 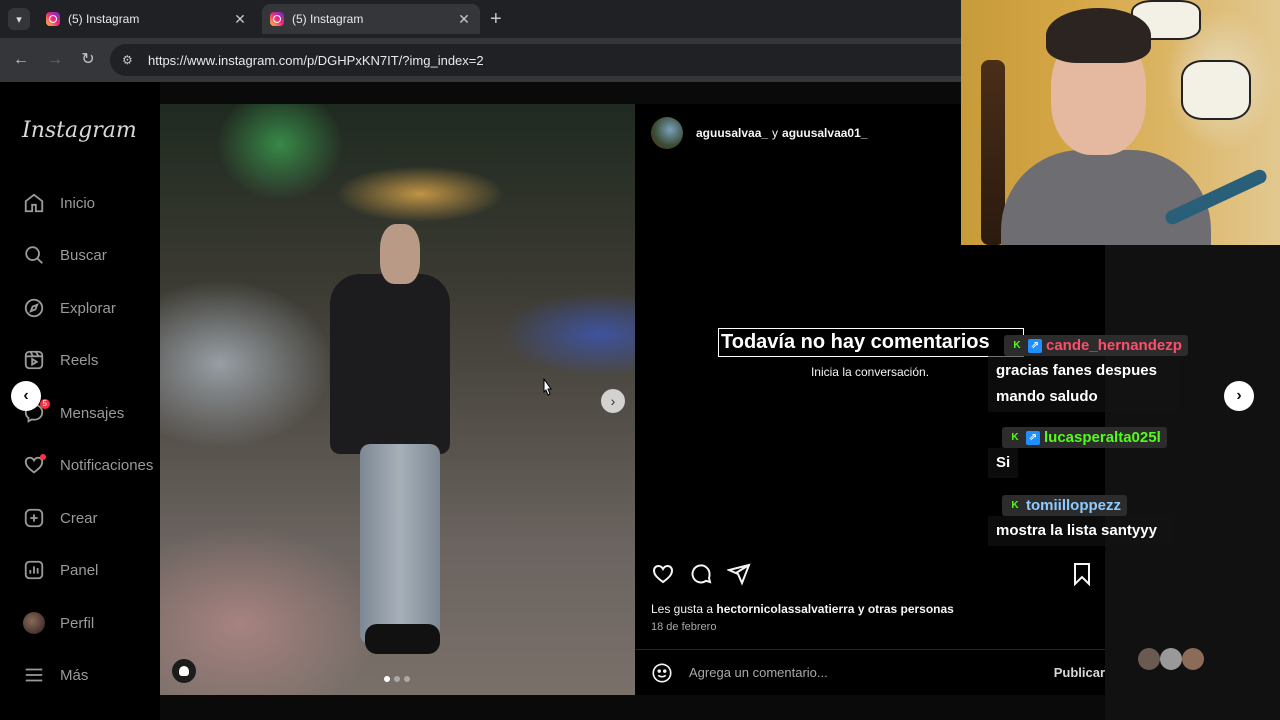 What do you see at coordinates (34, 203) in the screenshot?
I see `home-icon` at bounding box center [34, 203].